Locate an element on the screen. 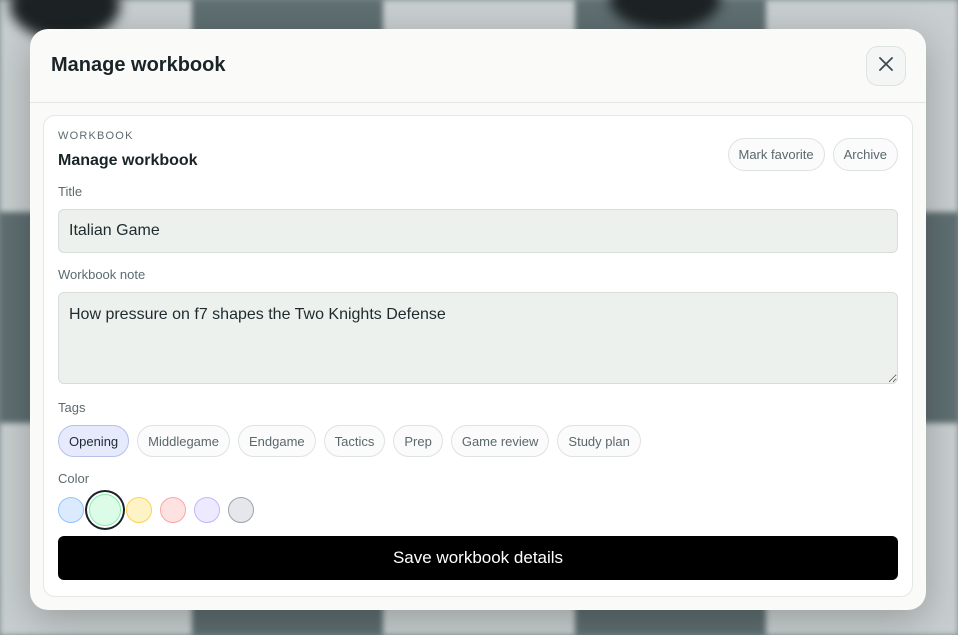 Image resolution: width=958 pixels, height=635 pixels. tag-middlegame: Middlegame is located at coordinates (183, 441).